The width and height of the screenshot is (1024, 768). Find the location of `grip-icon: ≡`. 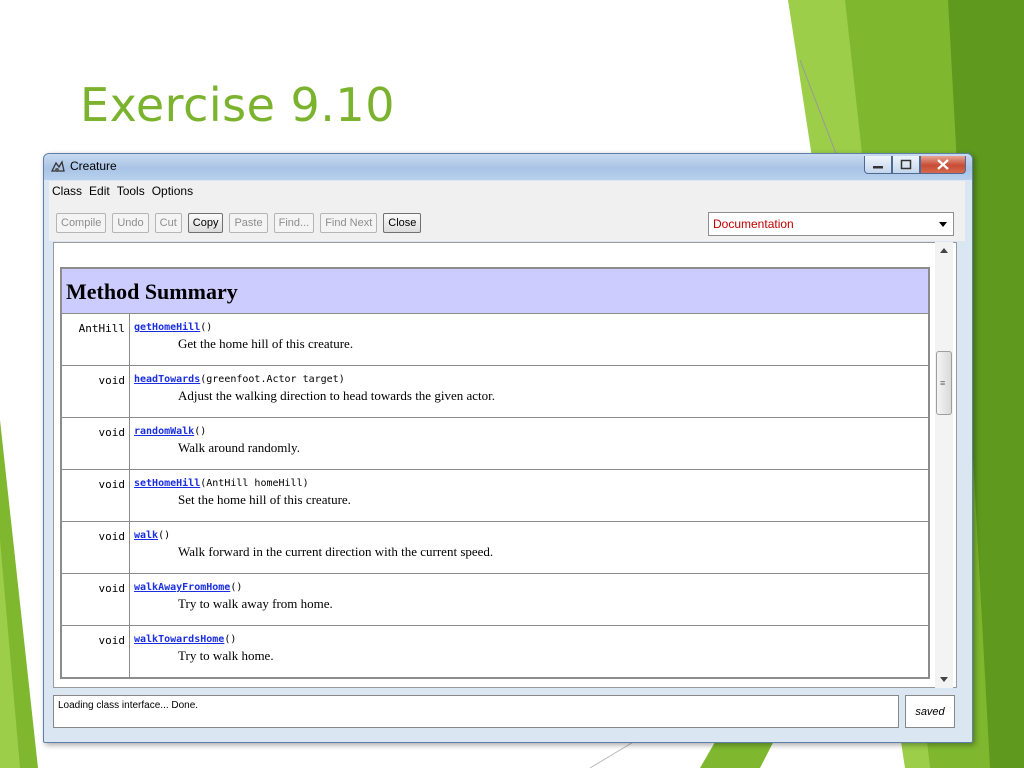

grip-icon: ≡ is located at coordinates (943, 383).